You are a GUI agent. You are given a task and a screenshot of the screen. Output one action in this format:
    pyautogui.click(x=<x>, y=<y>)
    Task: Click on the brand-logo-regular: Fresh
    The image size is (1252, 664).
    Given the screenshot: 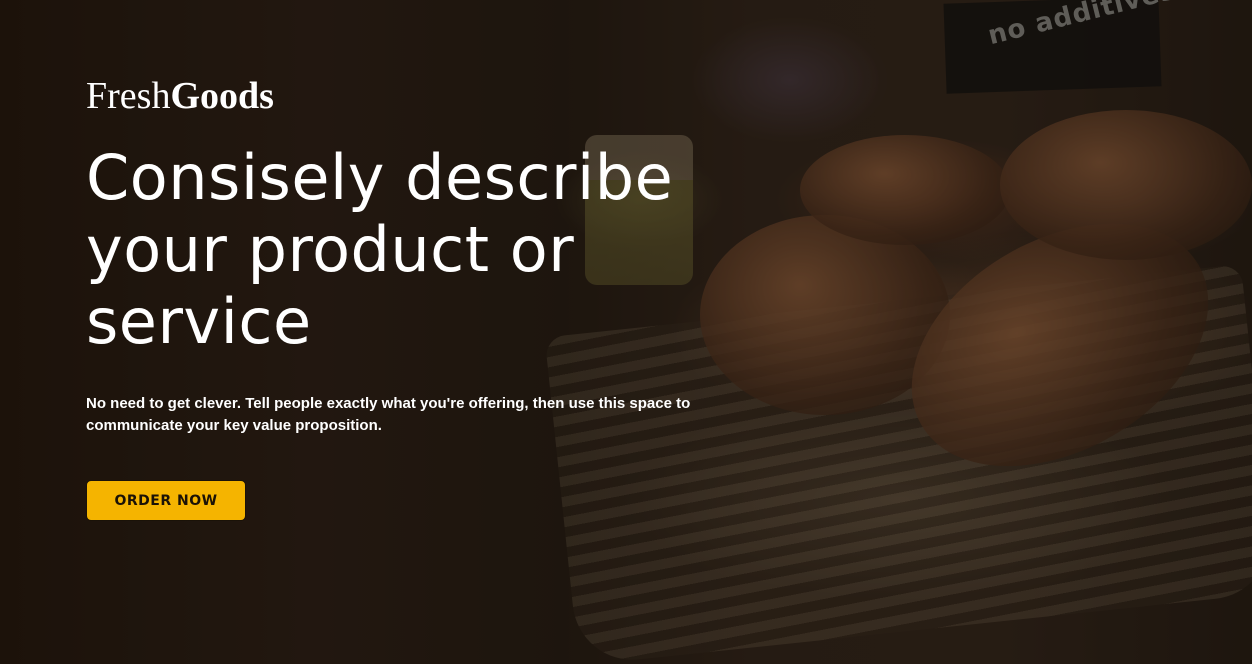 What is the action you would take?
    pyautogui.click(x=128, y=96)
    